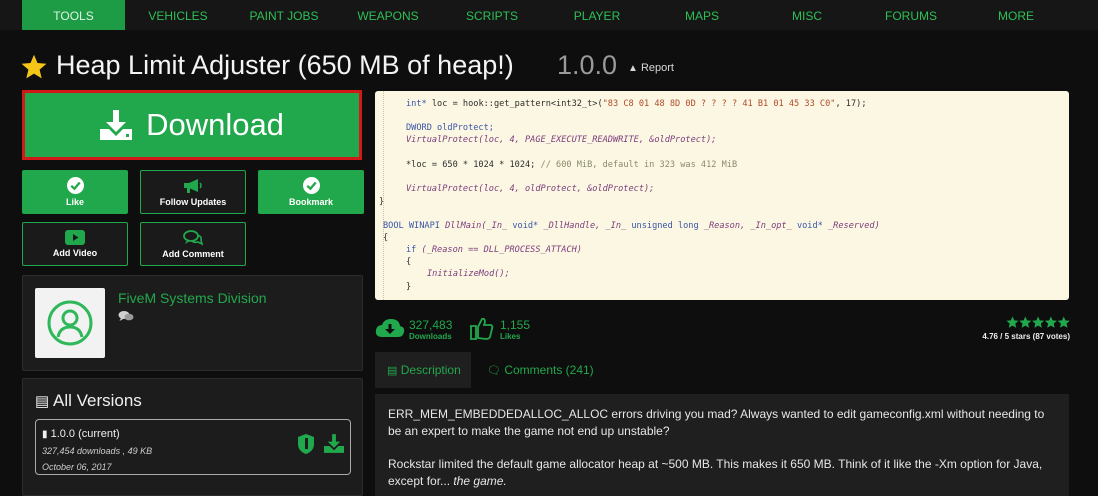 This screenshot has height=496, width=1098. I want to click on nav-forums: FORUMS, so click(911, 15).